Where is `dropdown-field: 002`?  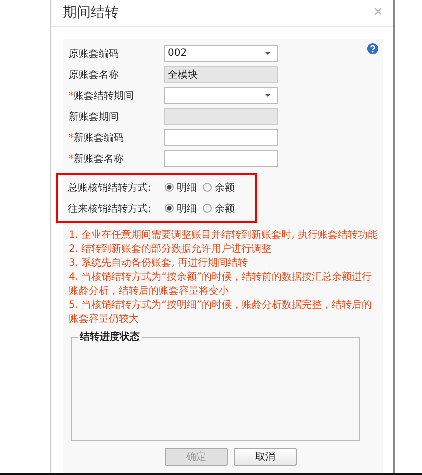
dropdown-field: 002 is located at coordinates (221, 53).